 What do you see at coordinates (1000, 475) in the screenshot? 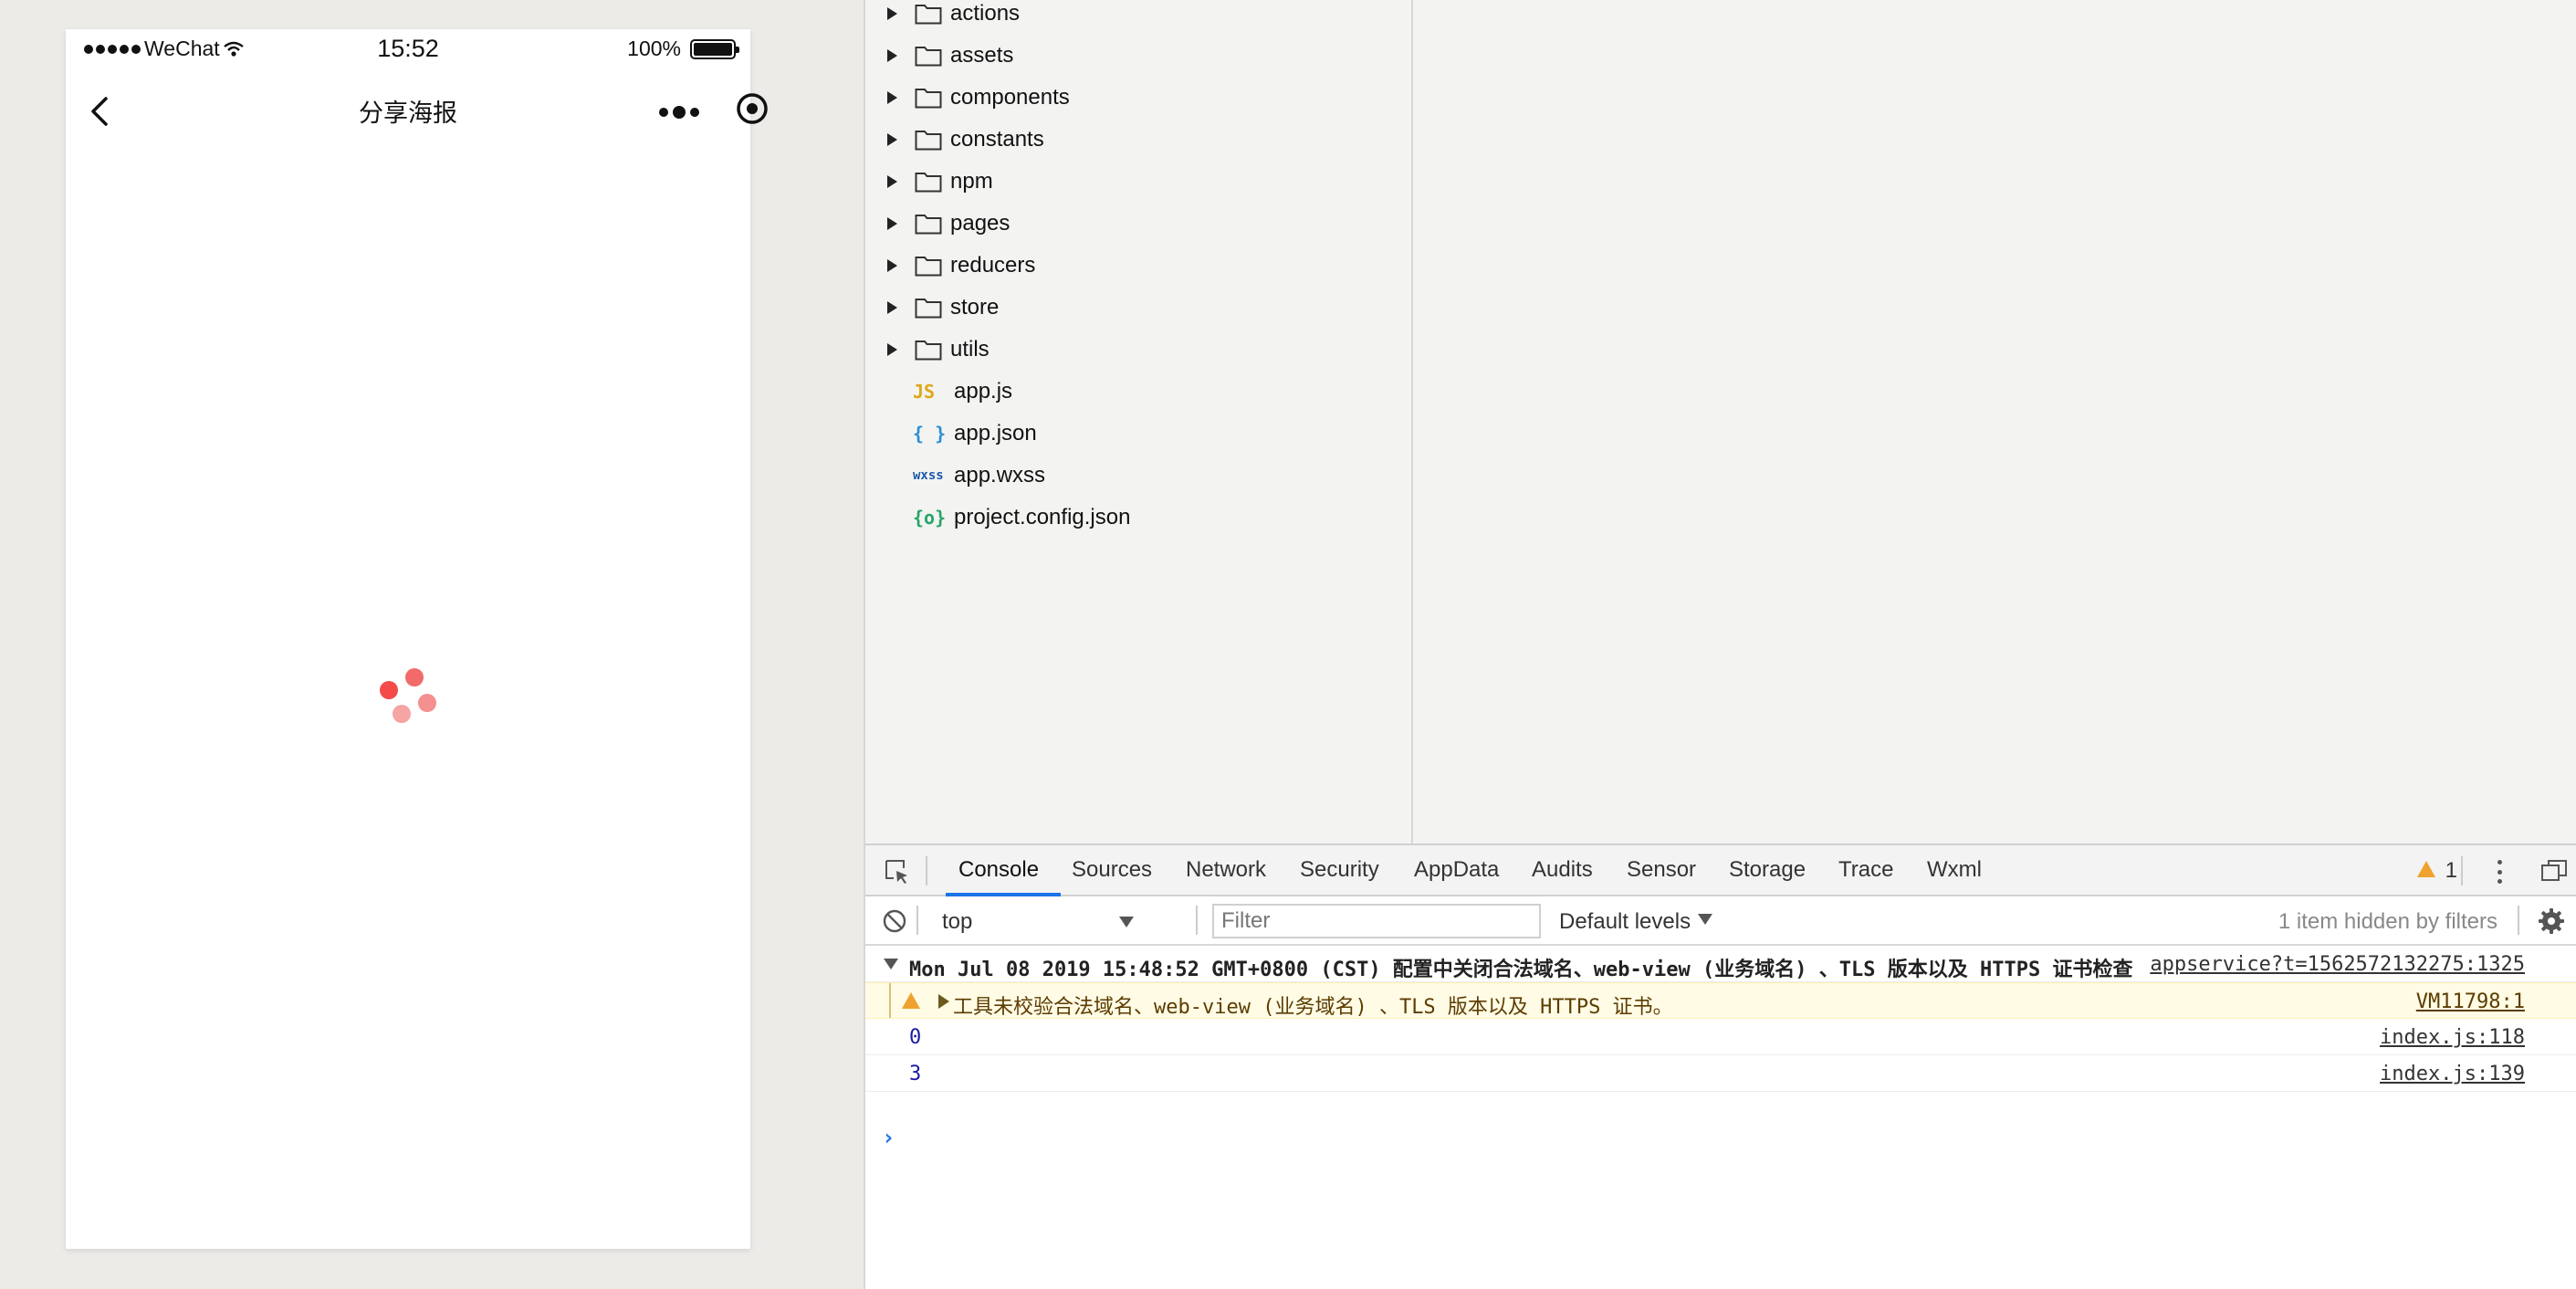
I see `file-name: app.wxss` at bounding box center [1000, 475].